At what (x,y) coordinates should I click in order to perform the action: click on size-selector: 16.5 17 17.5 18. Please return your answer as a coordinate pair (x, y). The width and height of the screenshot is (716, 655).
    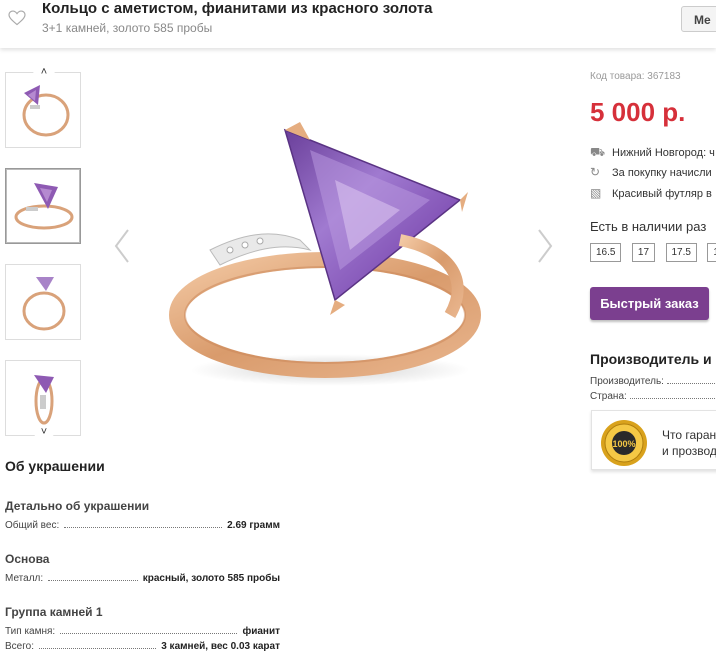
    Looking at the image, I should click on (653, 252).